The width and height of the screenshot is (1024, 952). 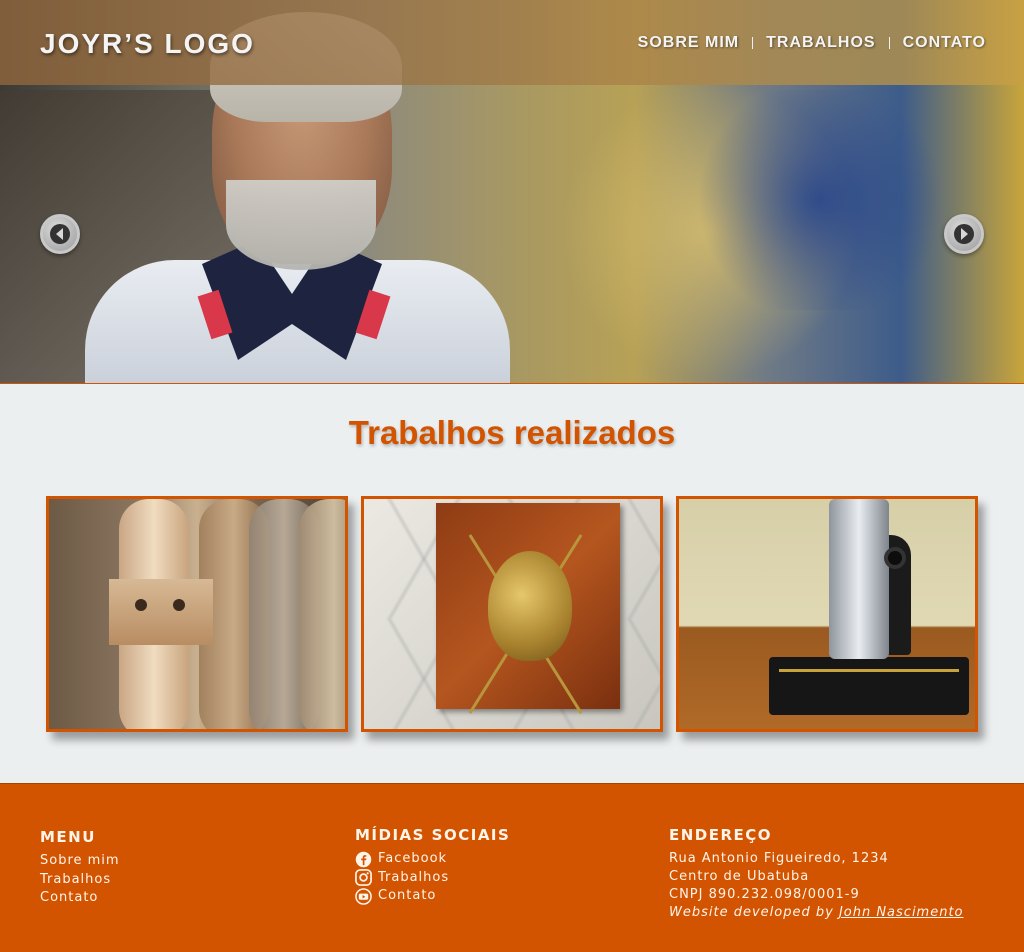 What do you see at coordinates (322, 614) in the screenshot?
I see `wood-leg-shape` at bounding box center [322, 614].